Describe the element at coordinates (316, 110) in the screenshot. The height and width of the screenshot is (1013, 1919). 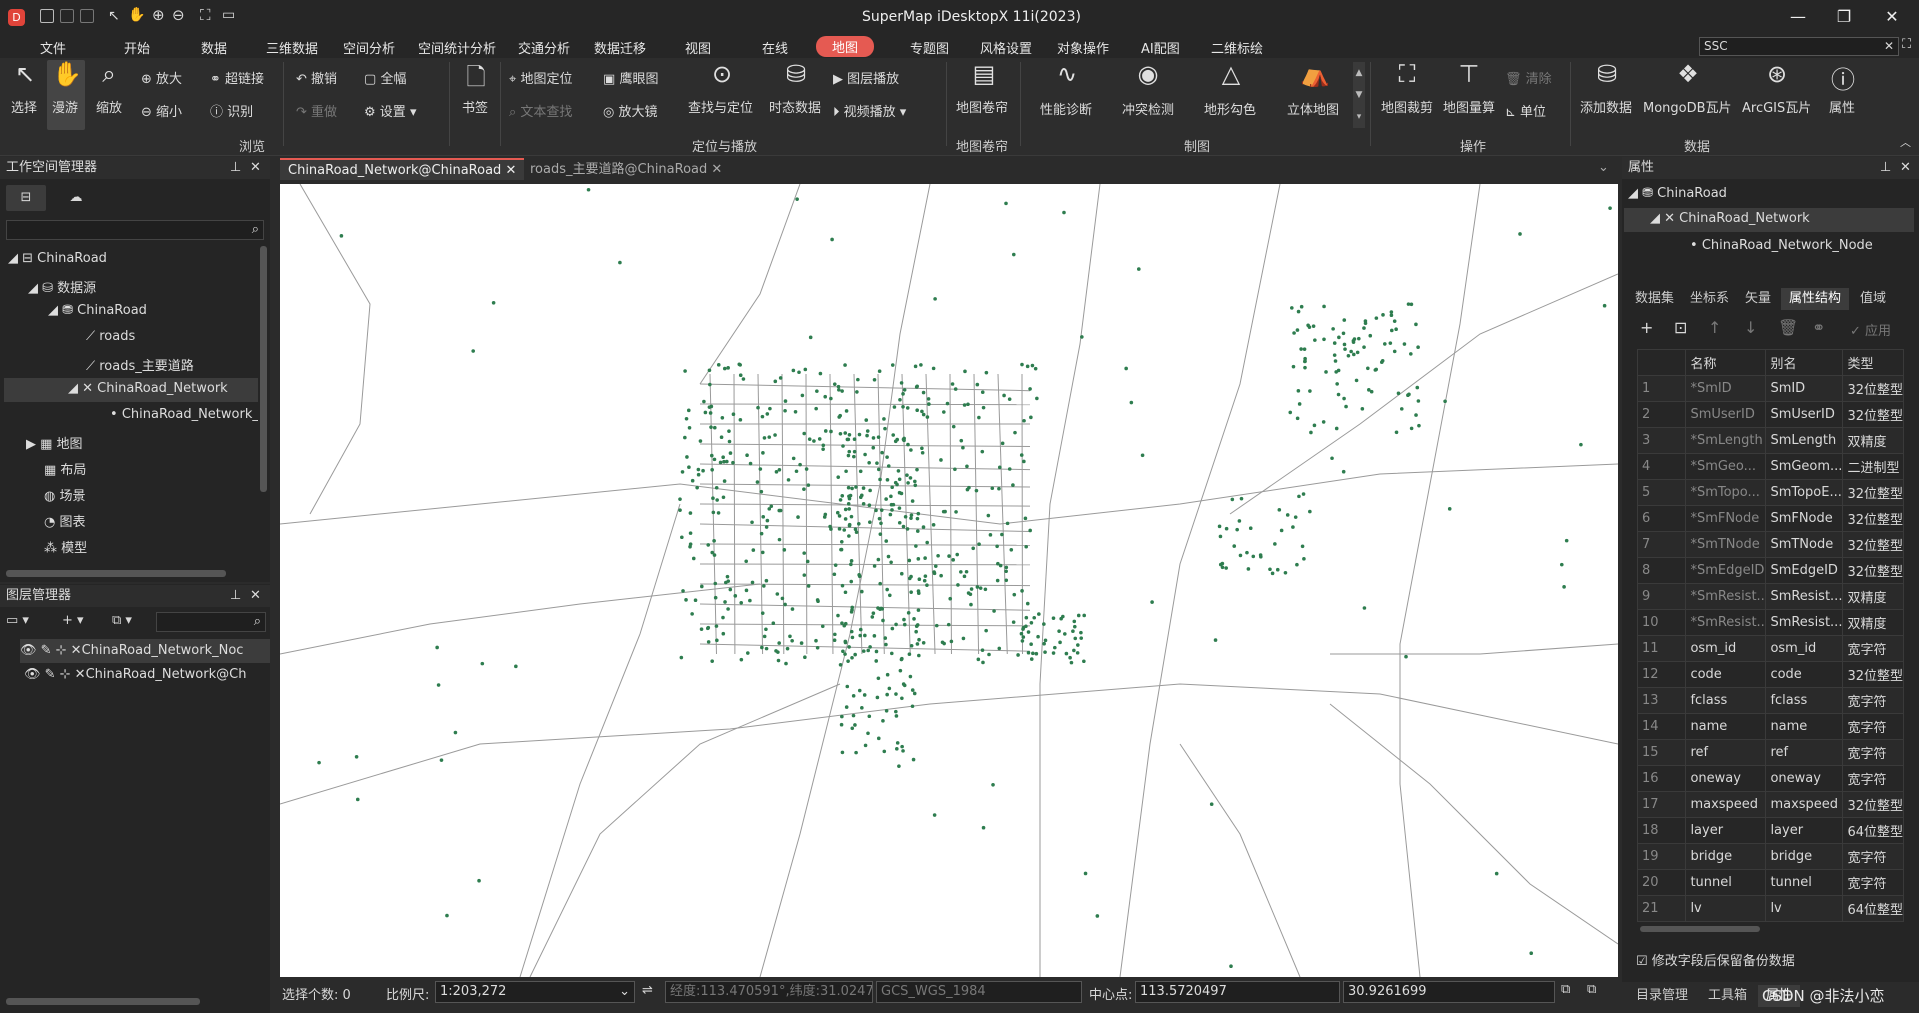
I see `redo-button: ↷ 重做` at that location.